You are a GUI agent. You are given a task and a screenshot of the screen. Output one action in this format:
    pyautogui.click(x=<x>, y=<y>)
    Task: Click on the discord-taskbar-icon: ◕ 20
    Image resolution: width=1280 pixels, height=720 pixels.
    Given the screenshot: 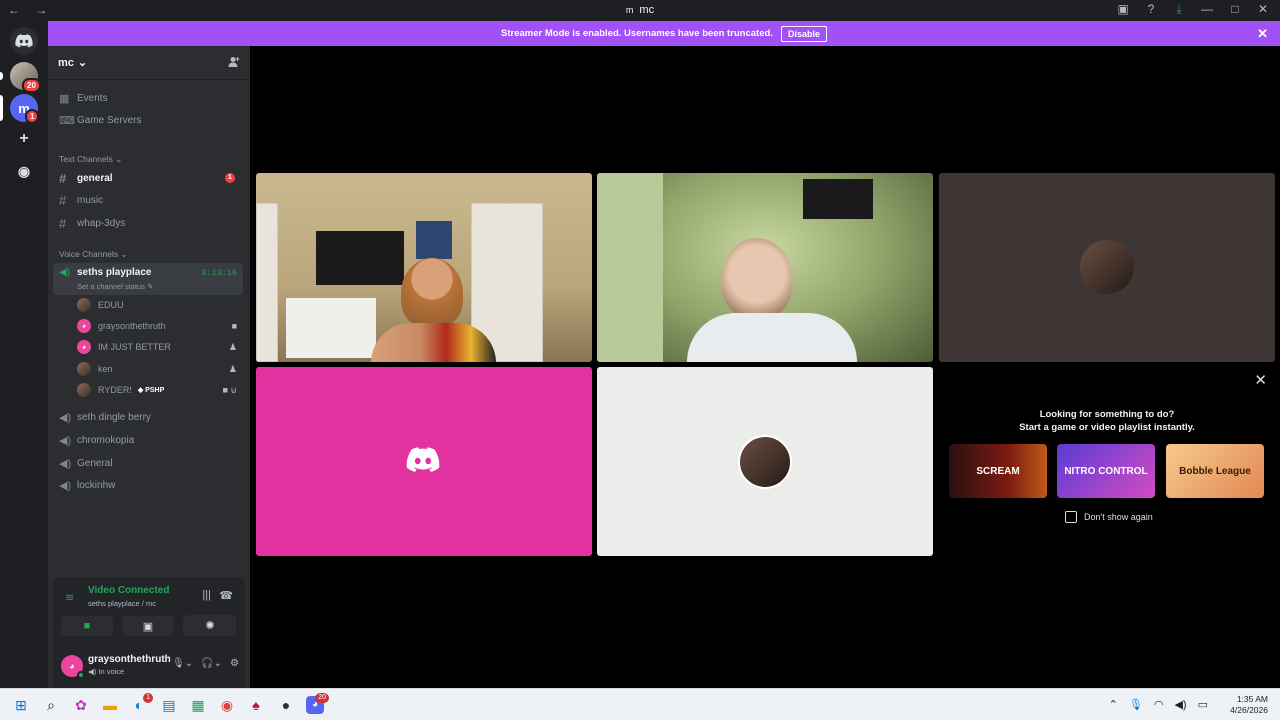 What is the action you would take?
    pyautogui.click(x=317, y=703)
    